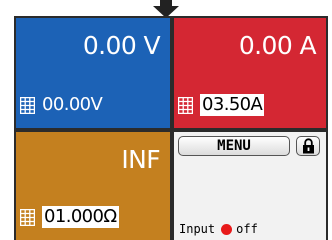 This screenshot has height=240, width=332. I want to click on menu-button: MENU, so click(234, 146).